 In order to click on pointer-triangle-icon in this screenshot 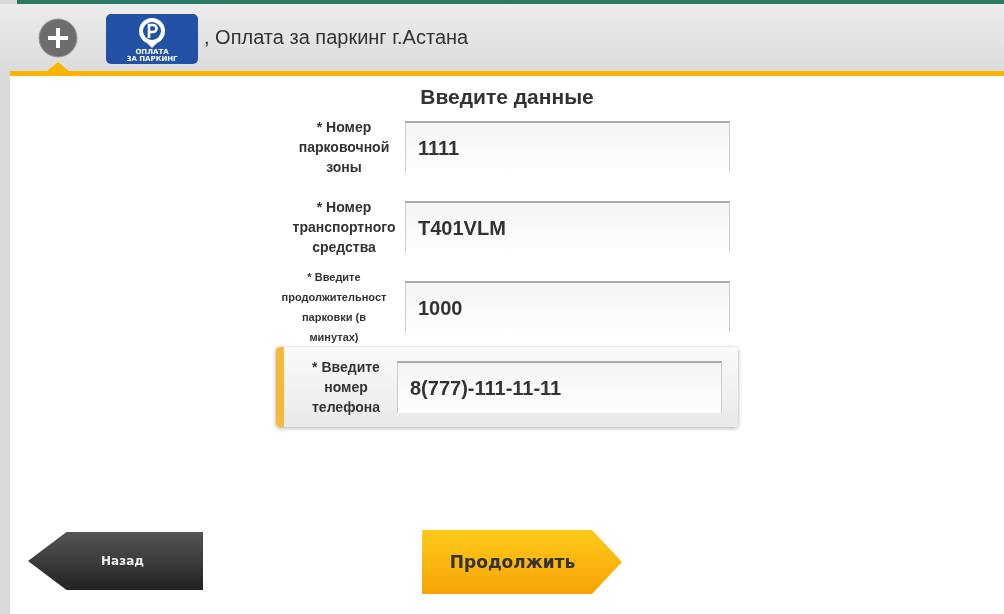, I will do `click(58, 66)`.